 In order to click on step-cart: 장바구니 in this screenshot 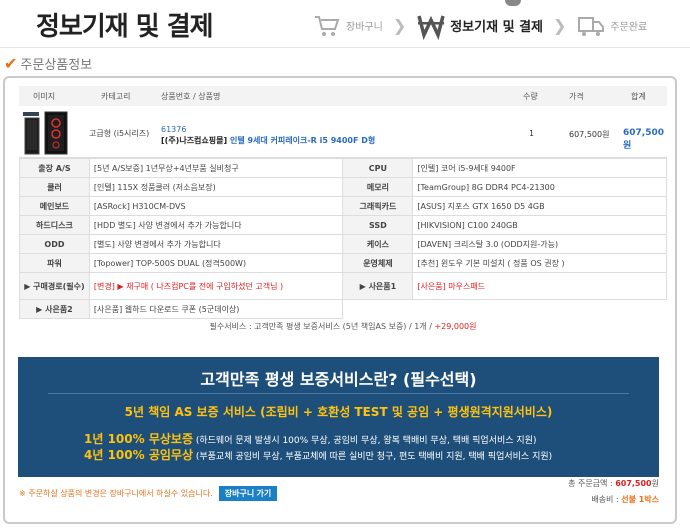, I will do `click(347, 25)`.